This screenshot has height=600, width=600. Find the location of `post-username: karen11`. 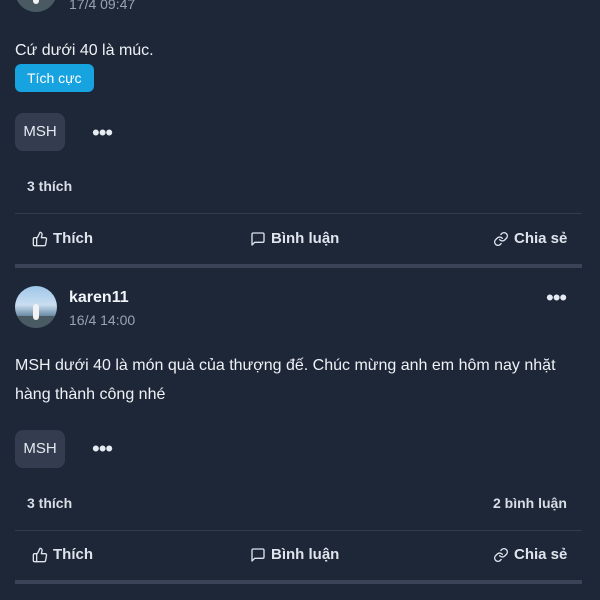

post-username: karen11 is located at coordinates (99, 298).